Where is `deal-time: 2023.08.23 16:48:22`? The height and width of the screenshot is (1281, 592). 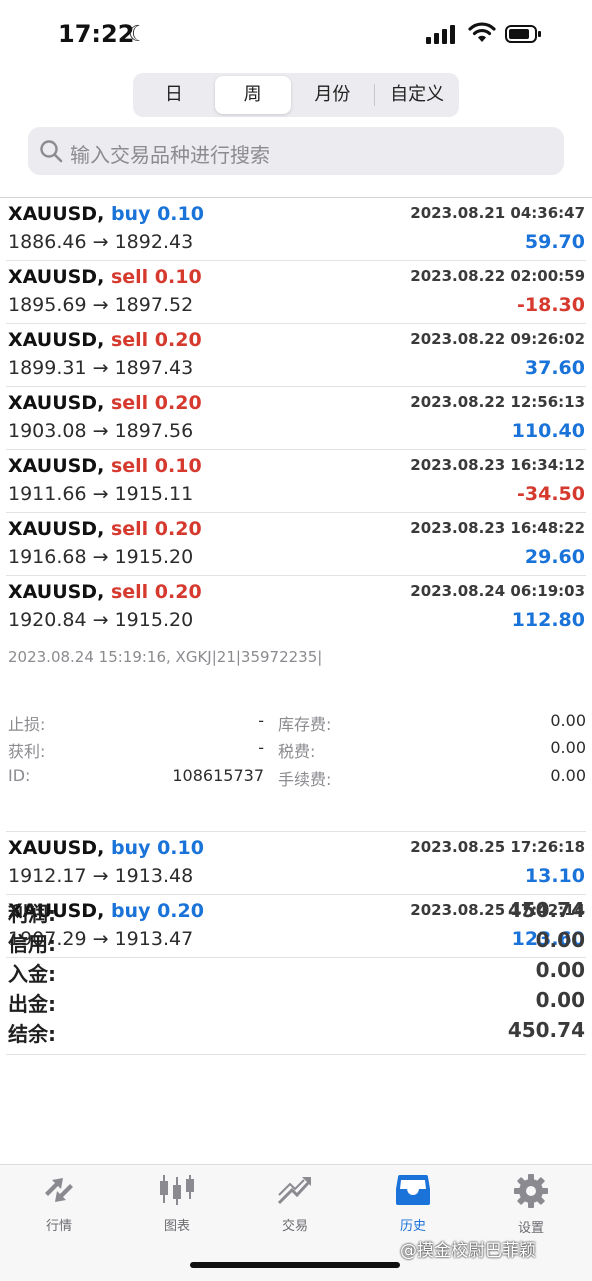
deal-time: 2023.08.23 16:48:22 is located at coordinates (497, 528).